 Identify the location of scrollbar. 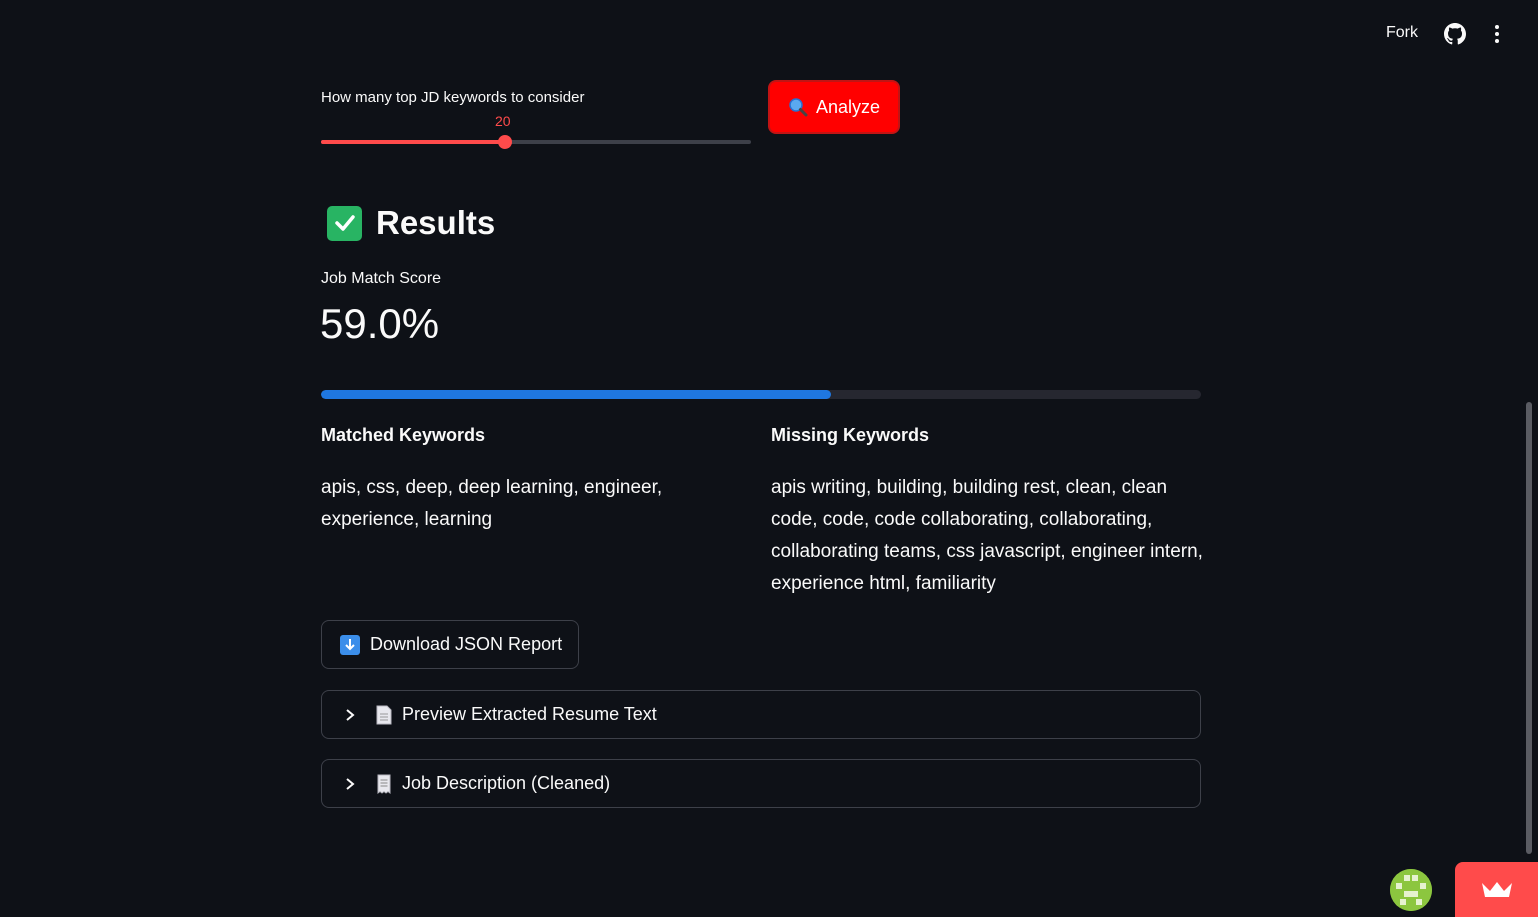
(1529, 628).